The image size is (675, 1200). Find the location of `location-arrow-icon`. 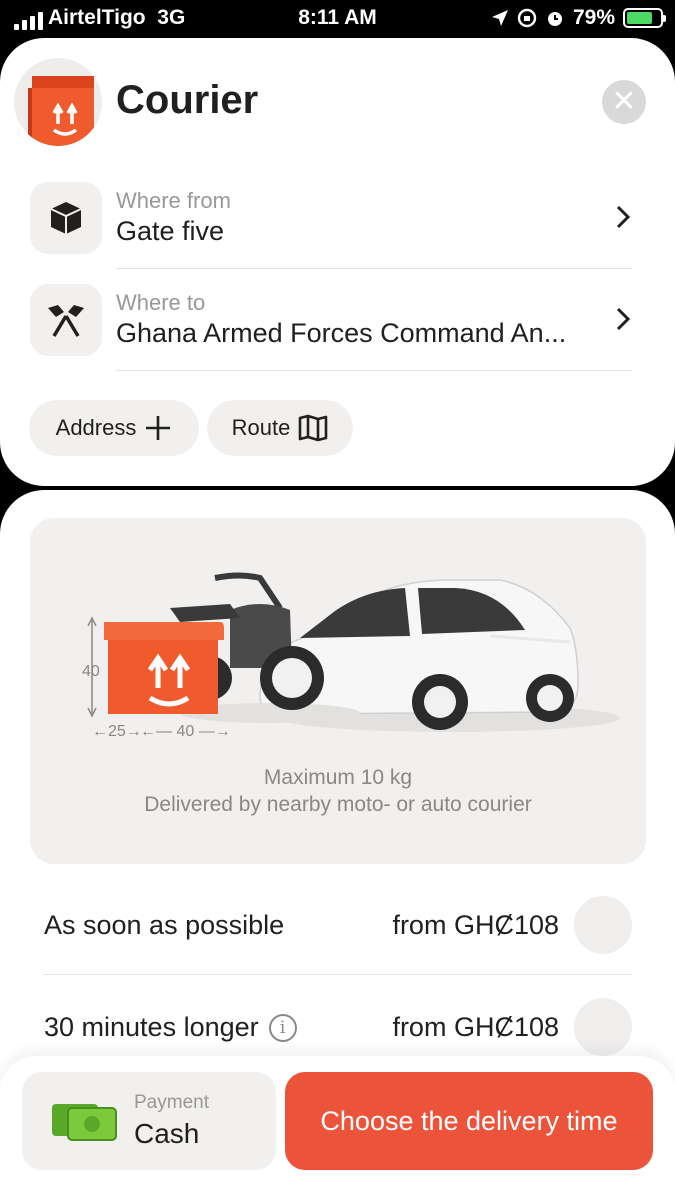

location-arrow-icon is located at coordinates (499, 18).